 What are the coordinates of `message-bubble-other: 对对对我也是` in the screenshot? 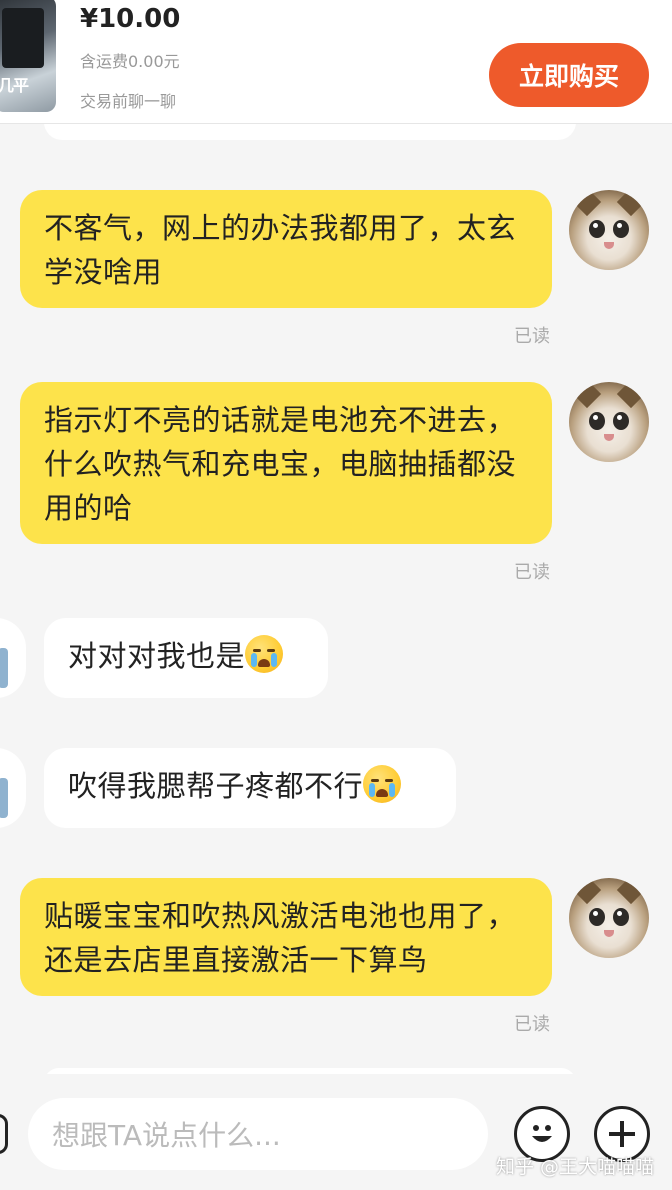 It's located at (186, 658).